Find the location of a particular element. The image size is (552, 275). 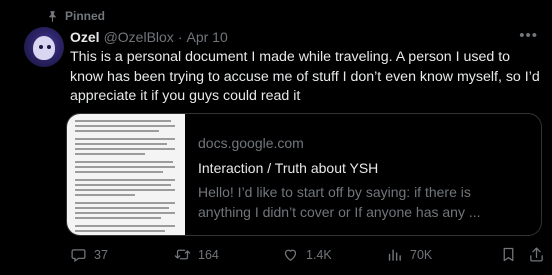

pinned-label: Pinned is located at coordinates (85, 16).